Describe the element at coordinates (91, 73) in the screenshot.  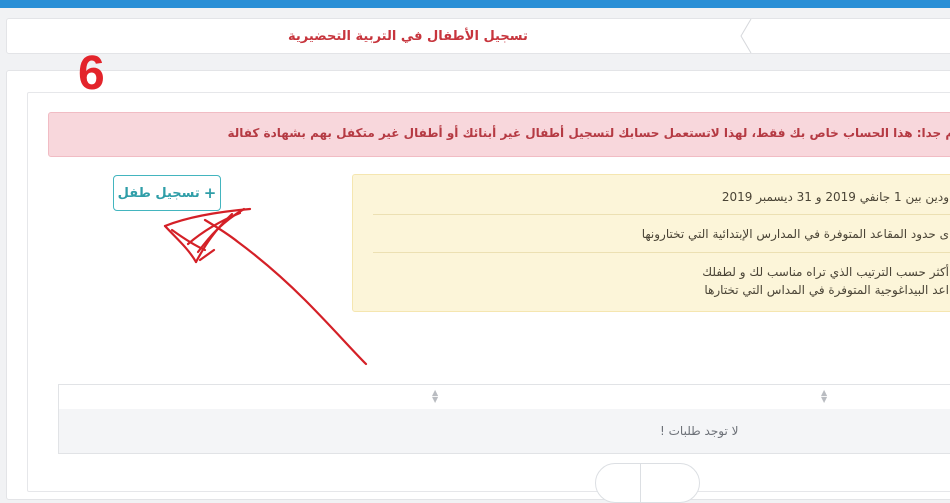
I see `annotation-step-number: 6` at that location.